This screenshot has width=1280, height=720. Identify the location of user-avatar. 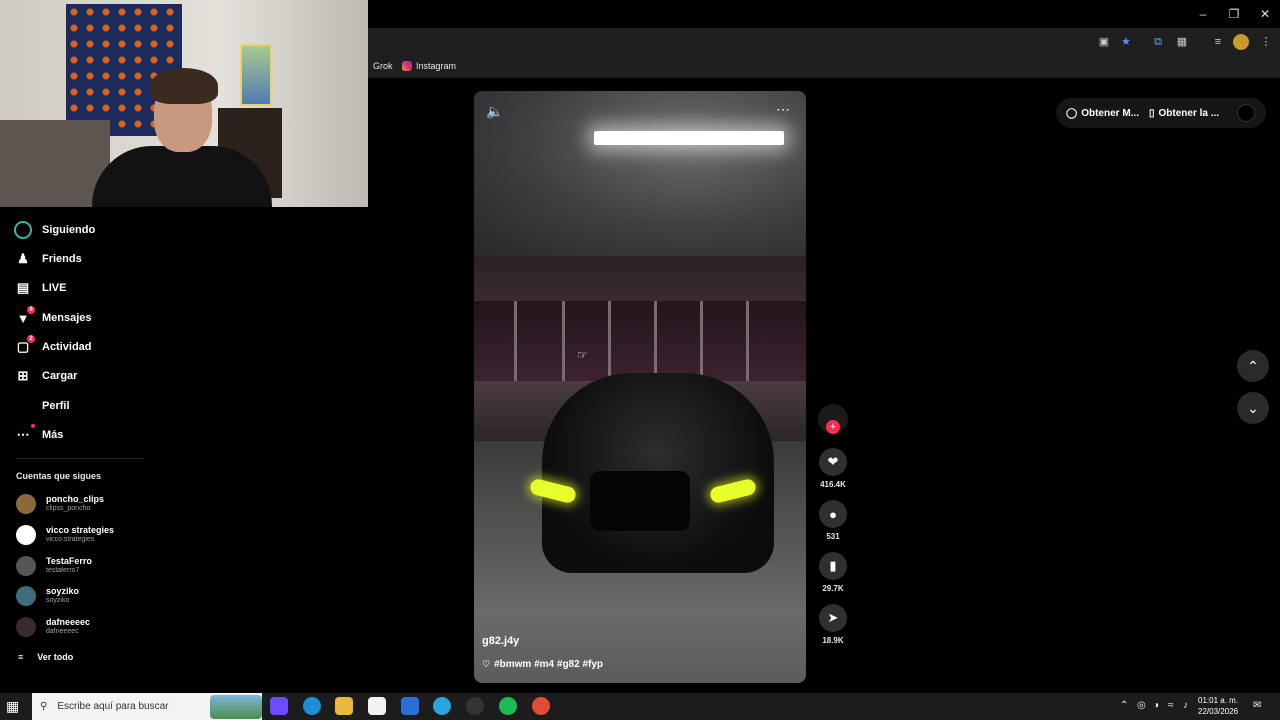
(1246, 113).